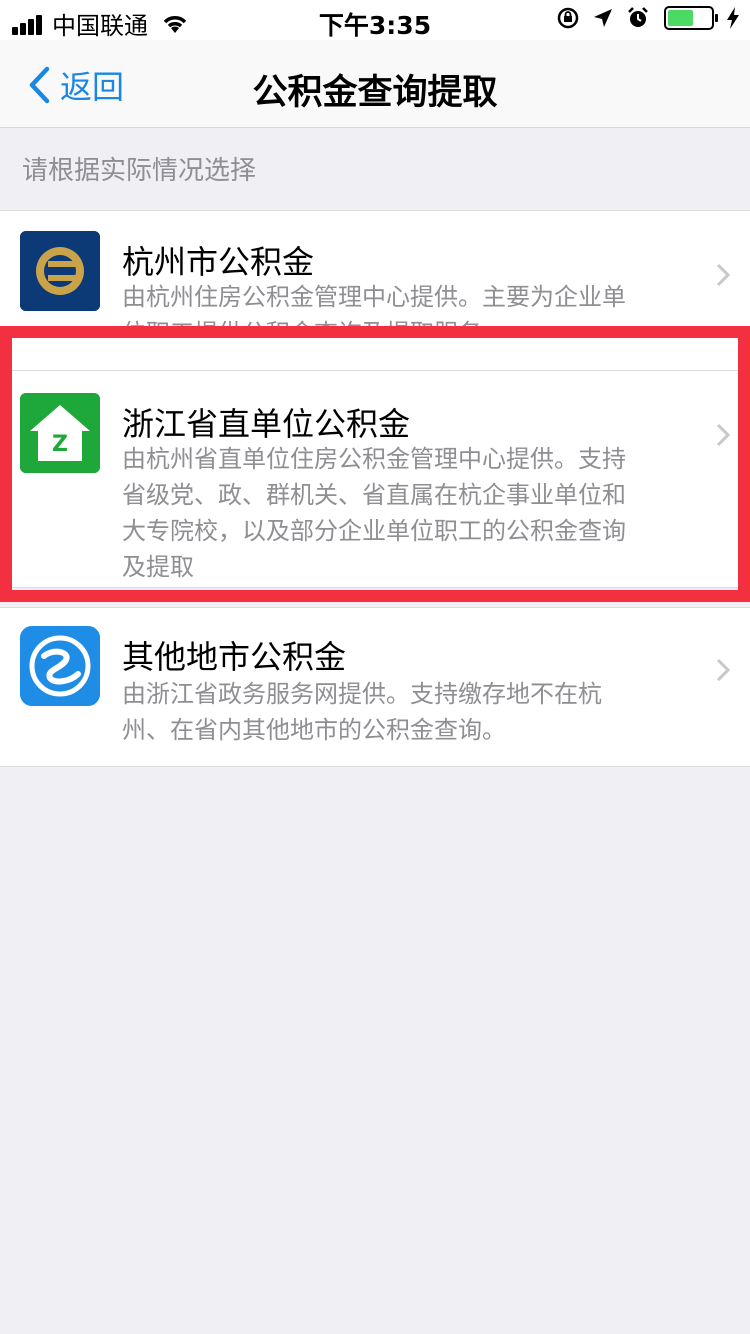 The width and height of the screenshot is (750, 1334). Describe the element at coordinates (733, 18) in the screenshot. I see `charging-bolt-icon` at that location.